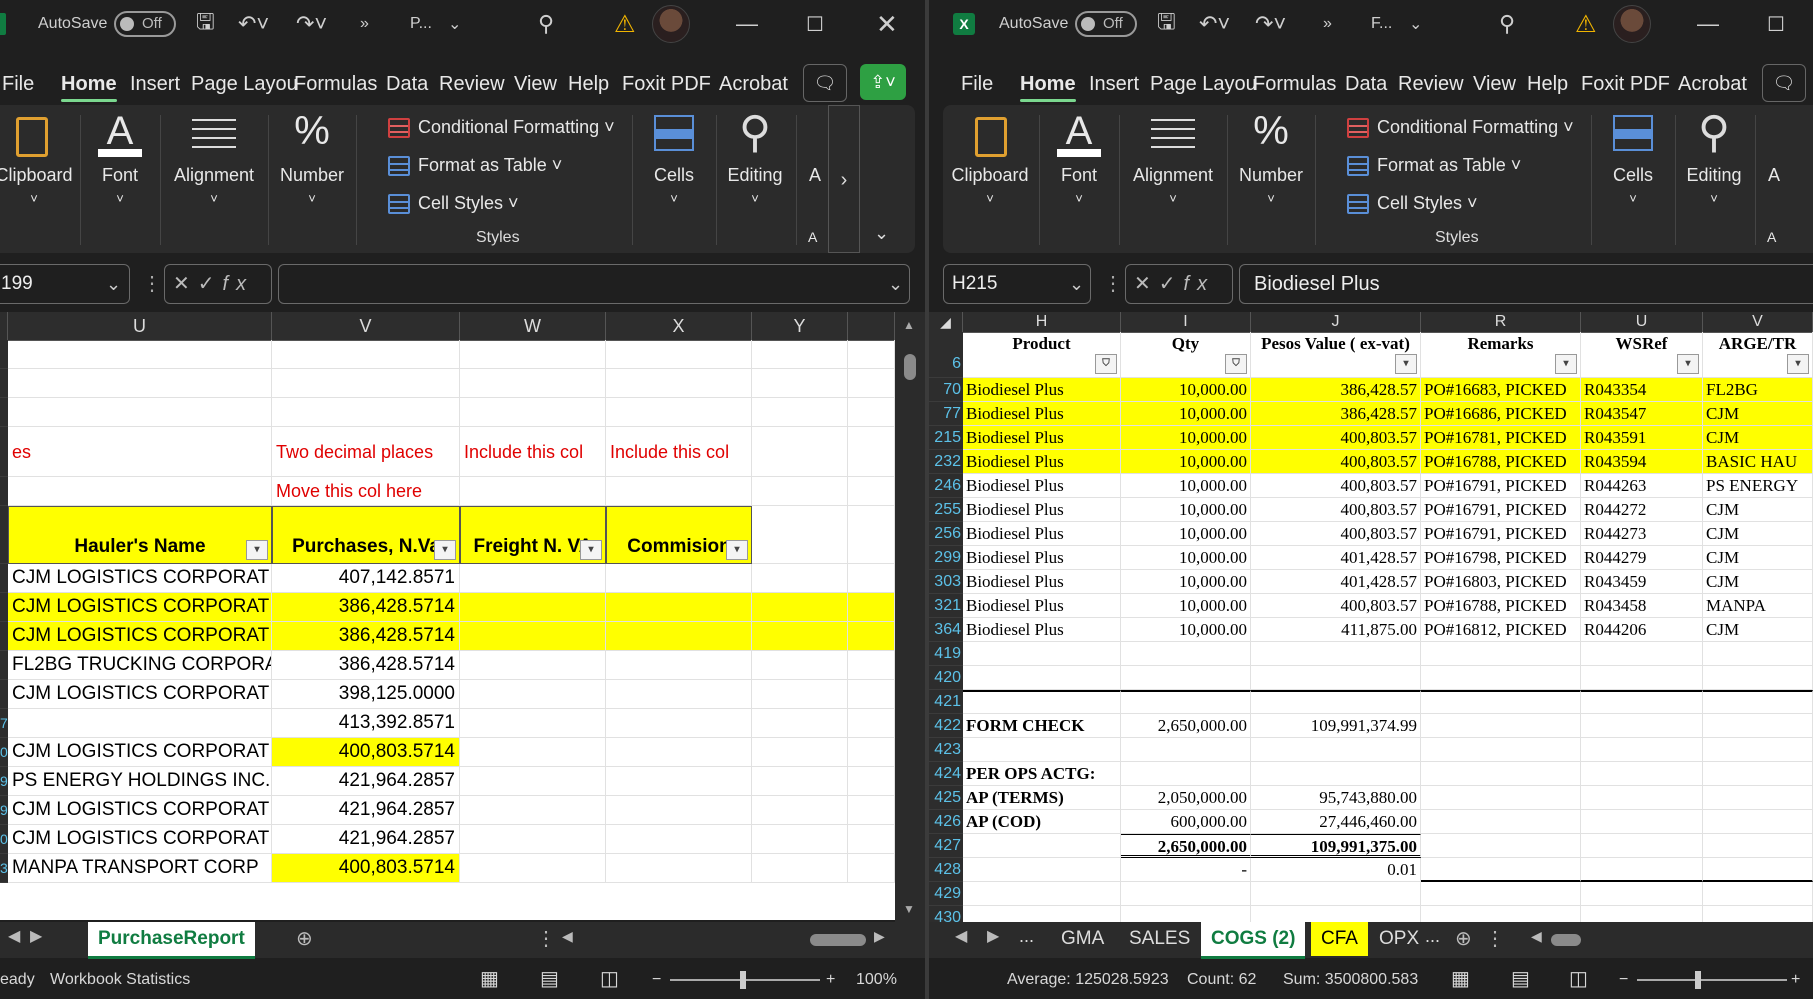 This screenshot has width=1813, height=999. I want to click on row-header: 246, so click(946, 486).